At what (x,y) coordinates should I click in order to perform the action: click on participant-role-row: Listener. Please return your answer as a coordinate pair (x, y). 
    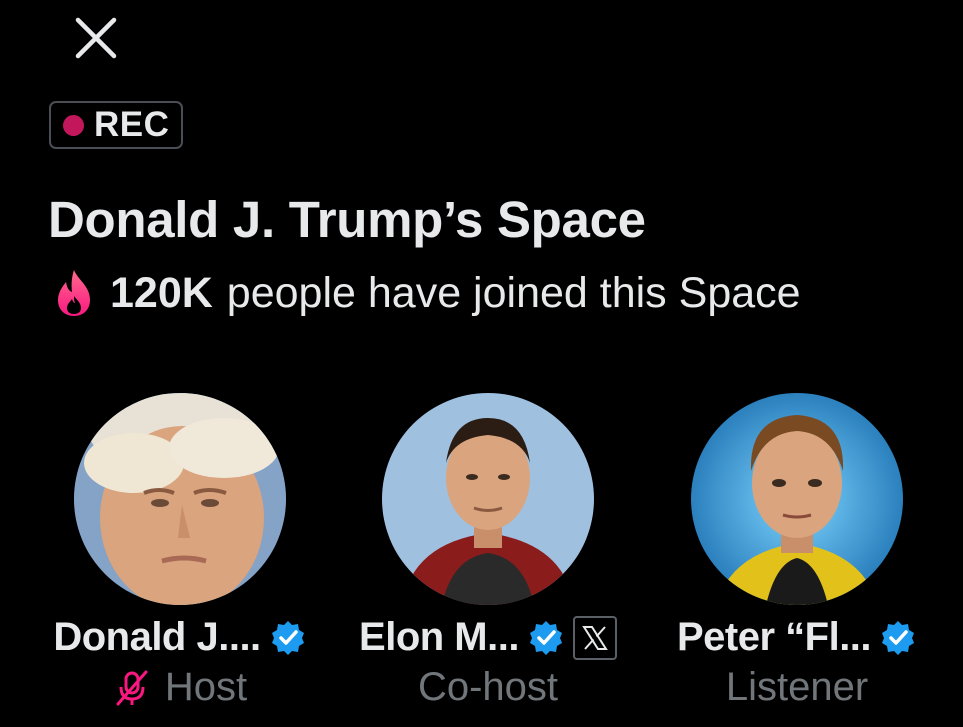
    Looking at the image, I should click on (797, 687).